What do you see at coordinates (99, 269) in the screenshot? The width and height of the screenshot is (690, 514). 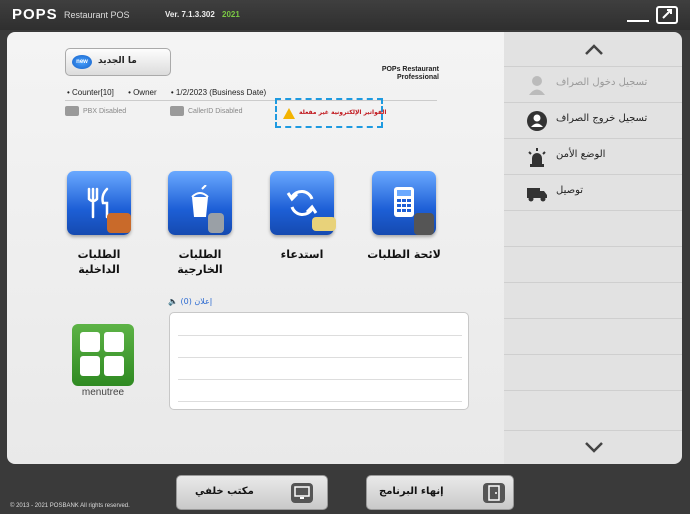 I see `dine-in-label-line2: الداخلية` at bounding box center [99, 269].